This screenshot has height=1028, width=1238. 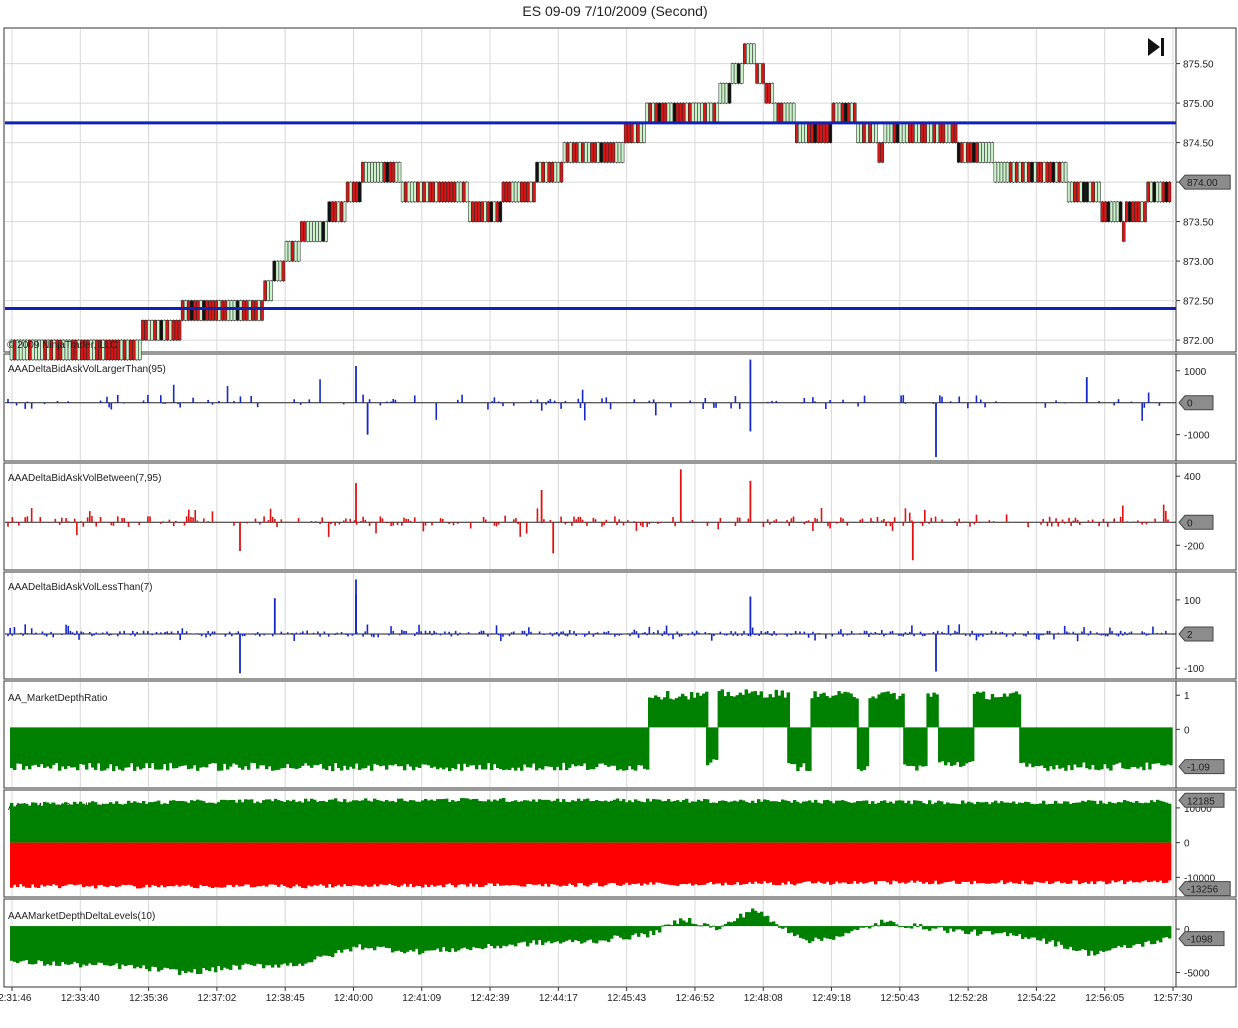 I want to click on y-tick-label: 875.00, so click(x=1198, y=104).